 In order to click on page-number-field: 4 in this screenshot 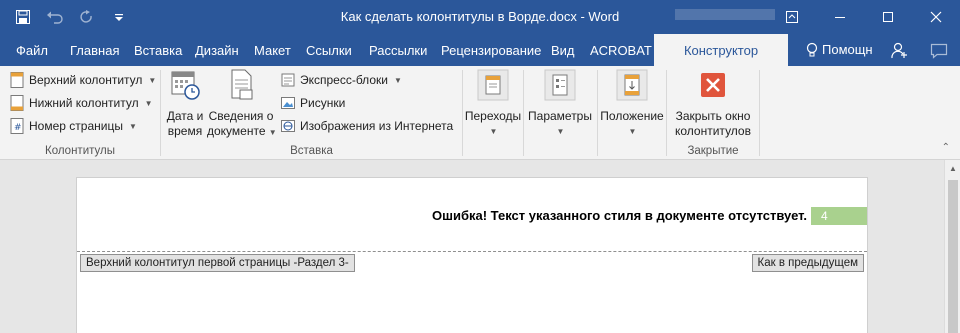, I will do `click(839, 216)`.